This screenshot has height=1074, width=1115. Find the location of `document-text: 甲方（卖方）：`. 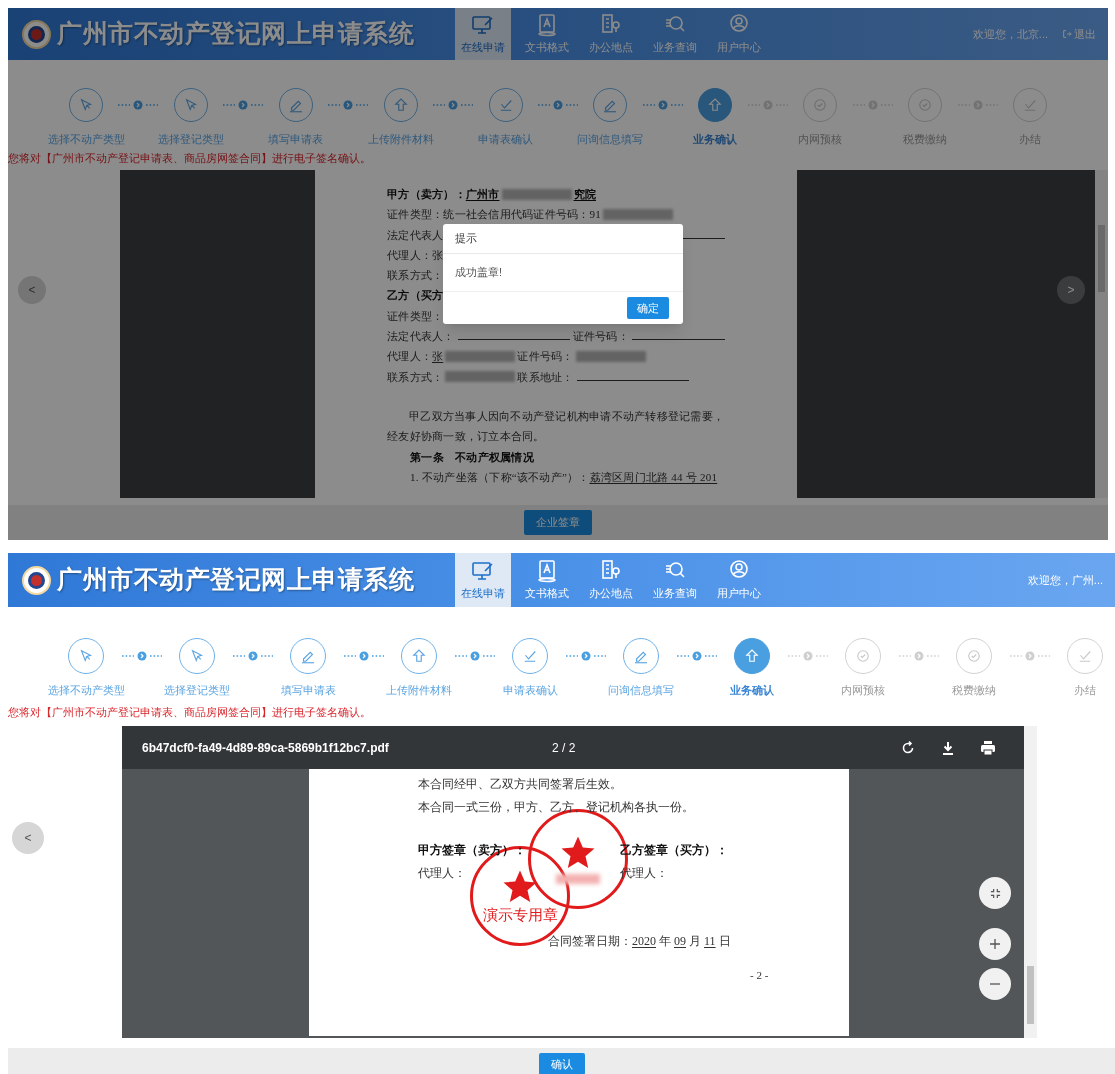

document-text: 甲方（卖方）： is located at coordinates (426, 194).